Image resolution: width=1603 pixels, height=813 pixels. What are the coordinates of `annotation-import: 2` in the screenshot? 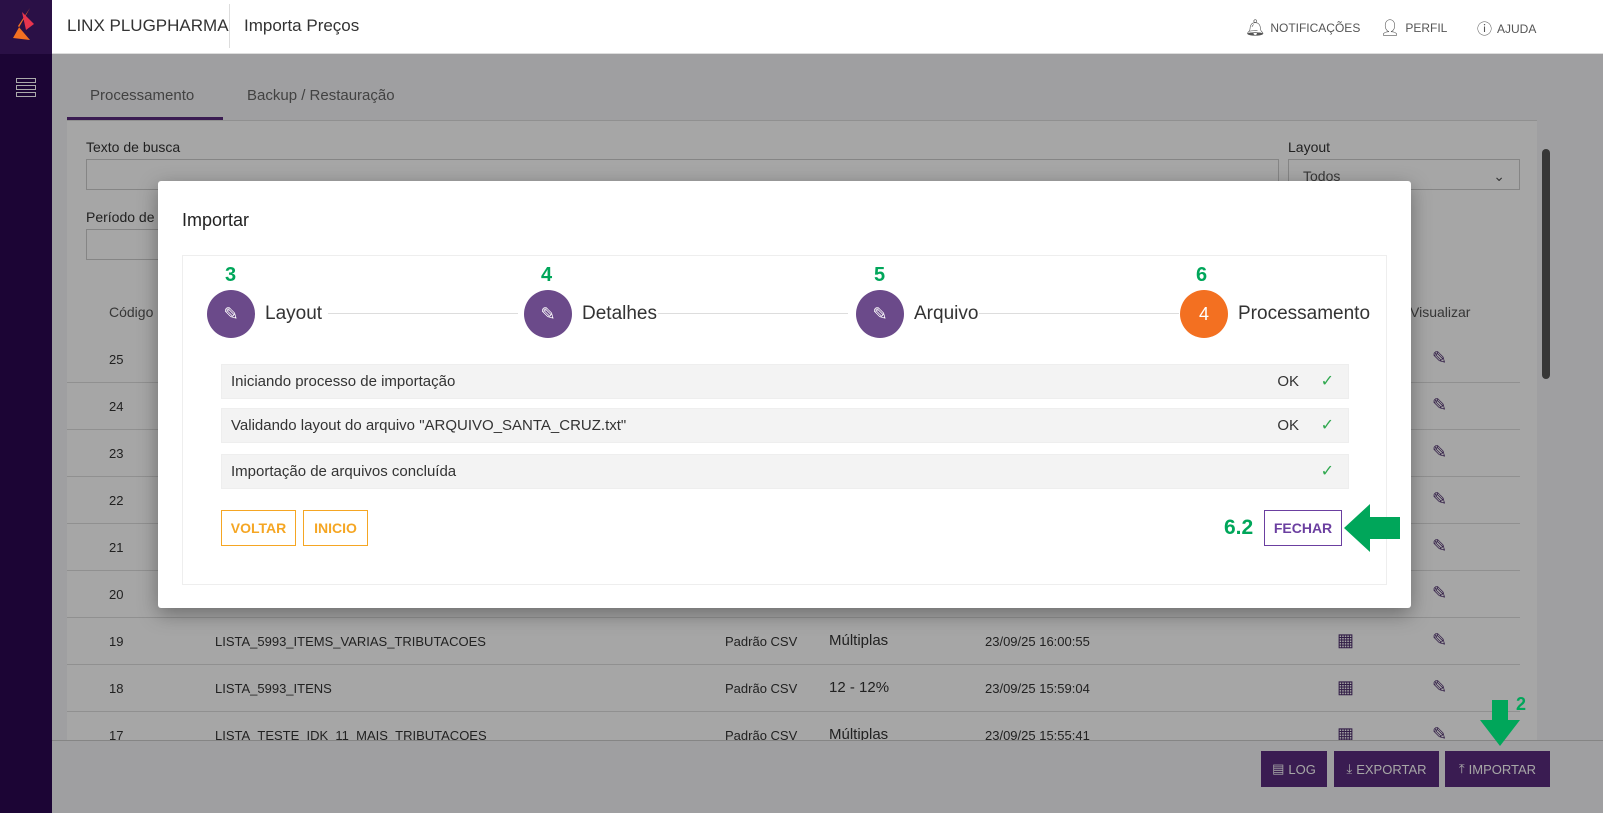 It's located at (1521, 704).